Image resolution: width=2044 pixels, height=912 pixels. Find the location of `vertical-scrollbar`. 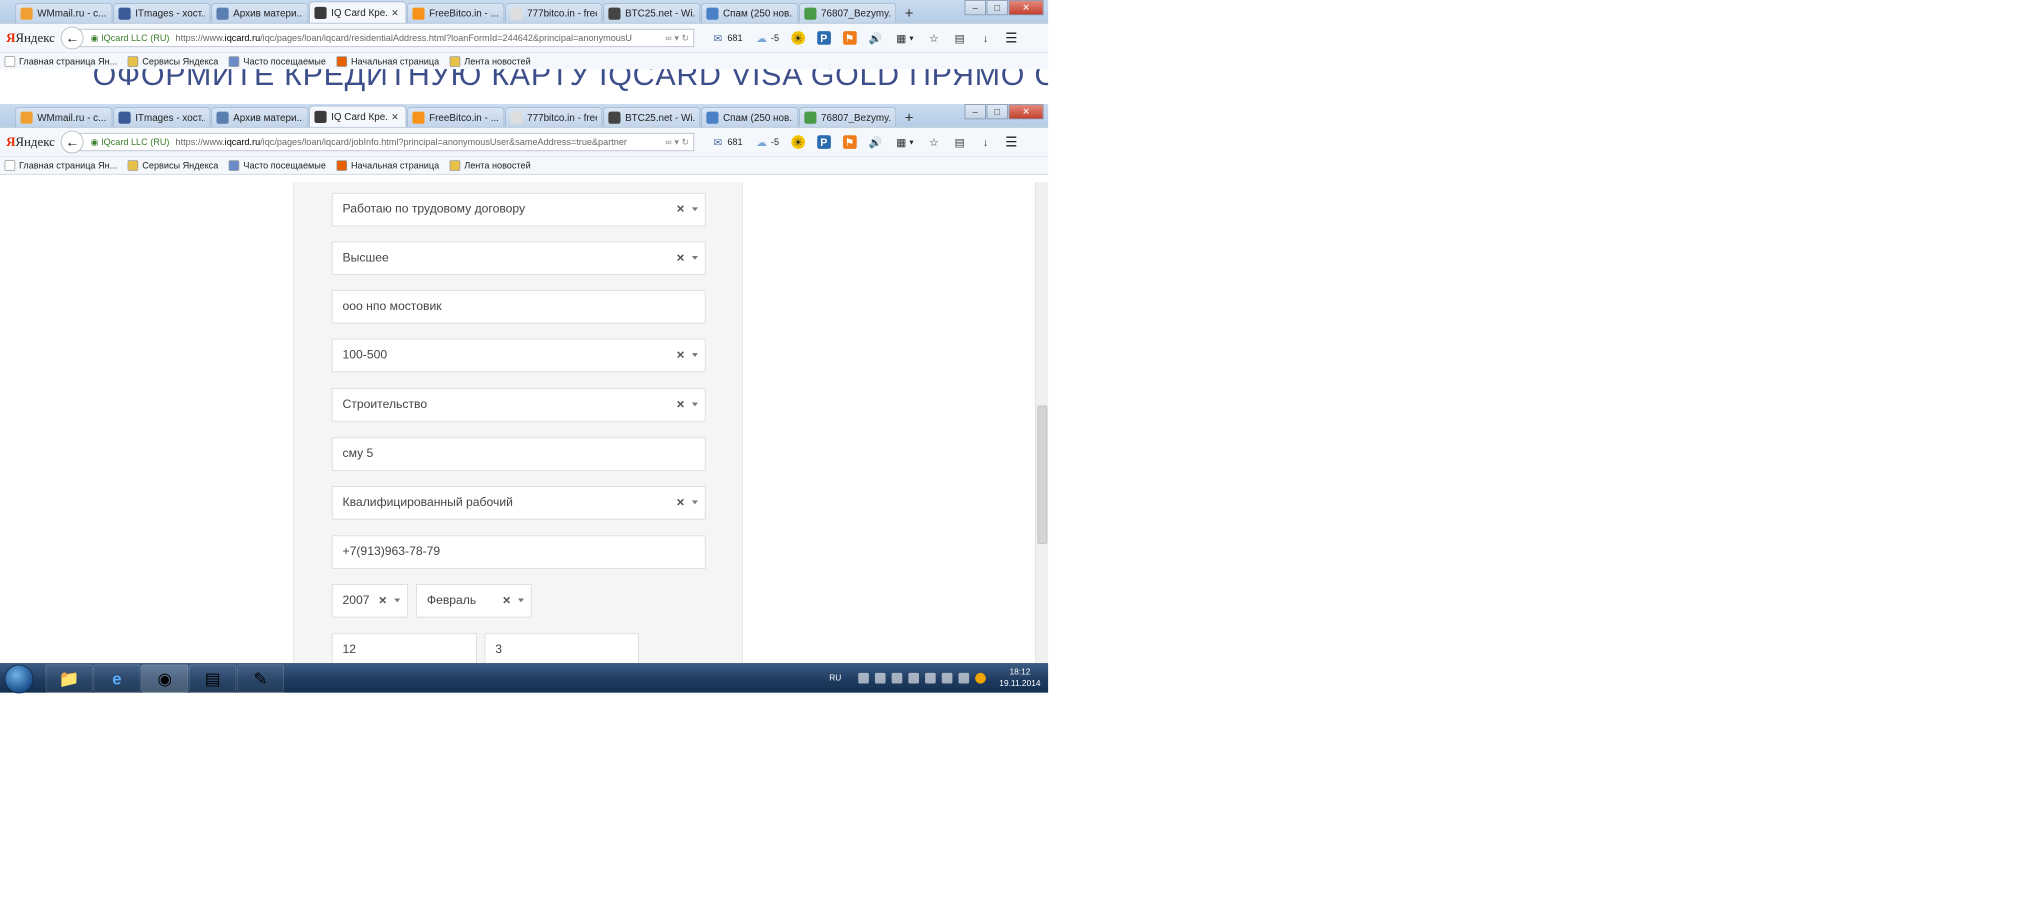

vertical-scrollbar is located at coordinates (1042, 423).